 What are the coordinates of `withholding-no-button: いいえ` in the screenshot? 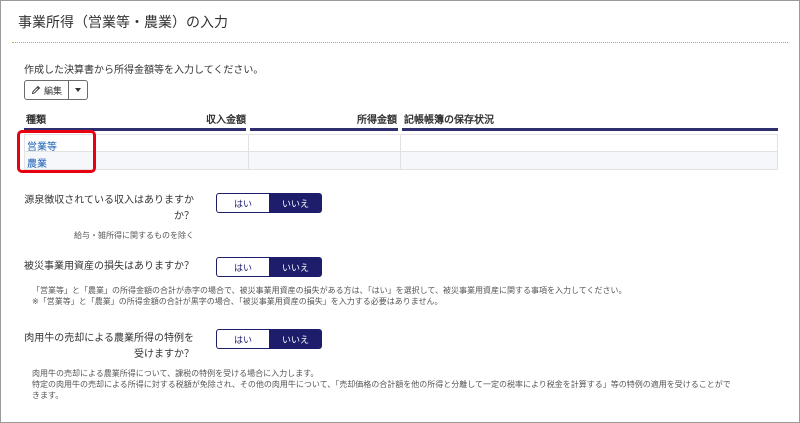 It's located at (296, 203).